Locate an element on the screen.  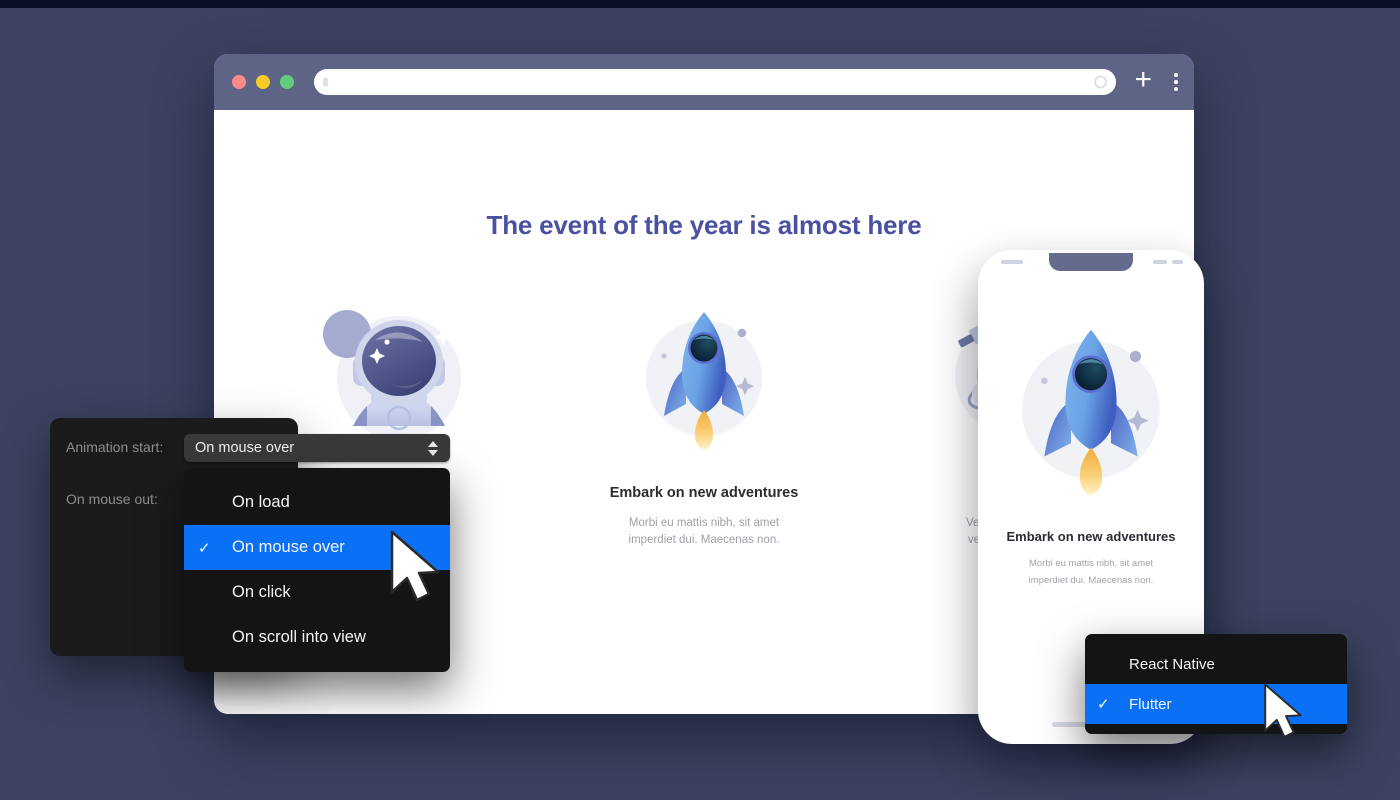
stepper-arrows-icon is located at coordinates (433, 448).